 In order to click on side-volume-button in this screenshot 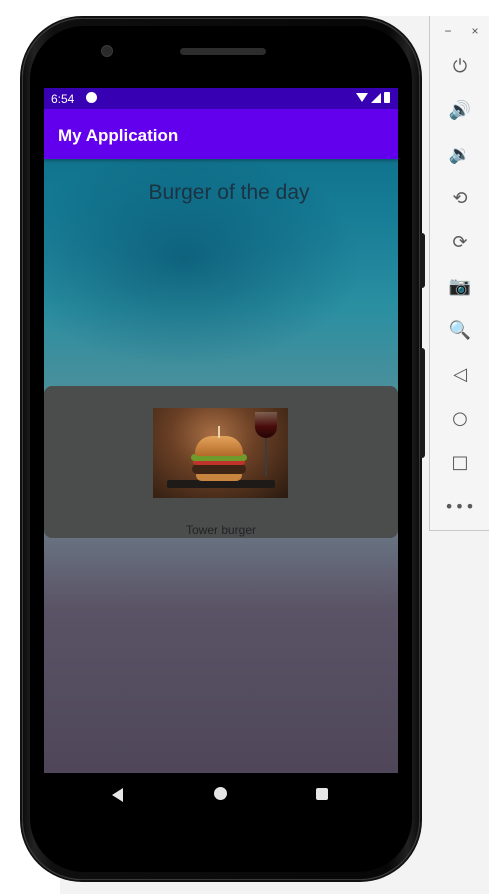, I will do `click(422, 403)`.